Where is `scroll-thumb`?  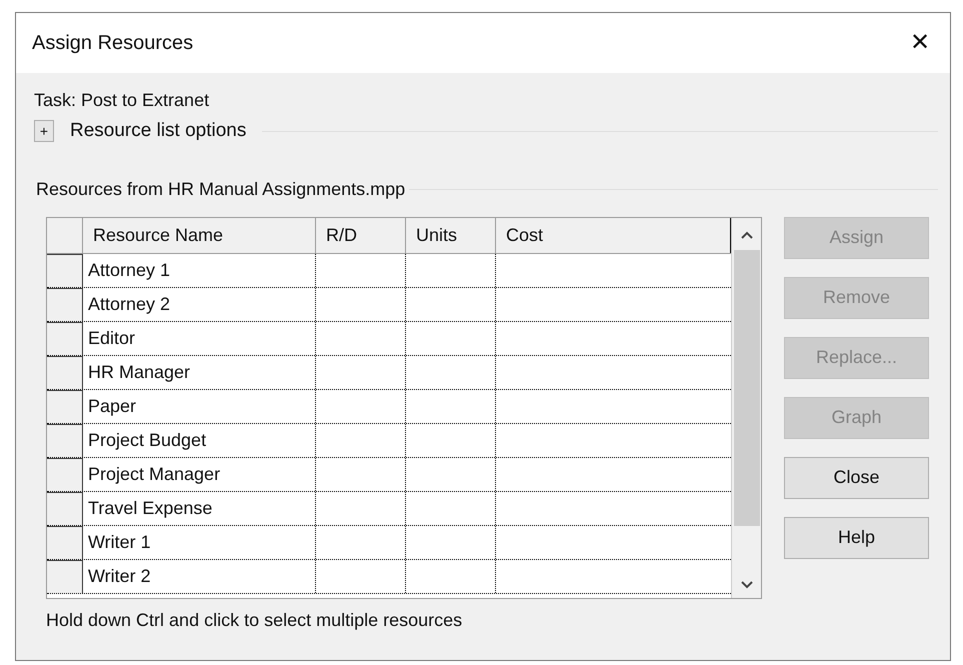
scroll-thumb is located at coordinates (747, 388).